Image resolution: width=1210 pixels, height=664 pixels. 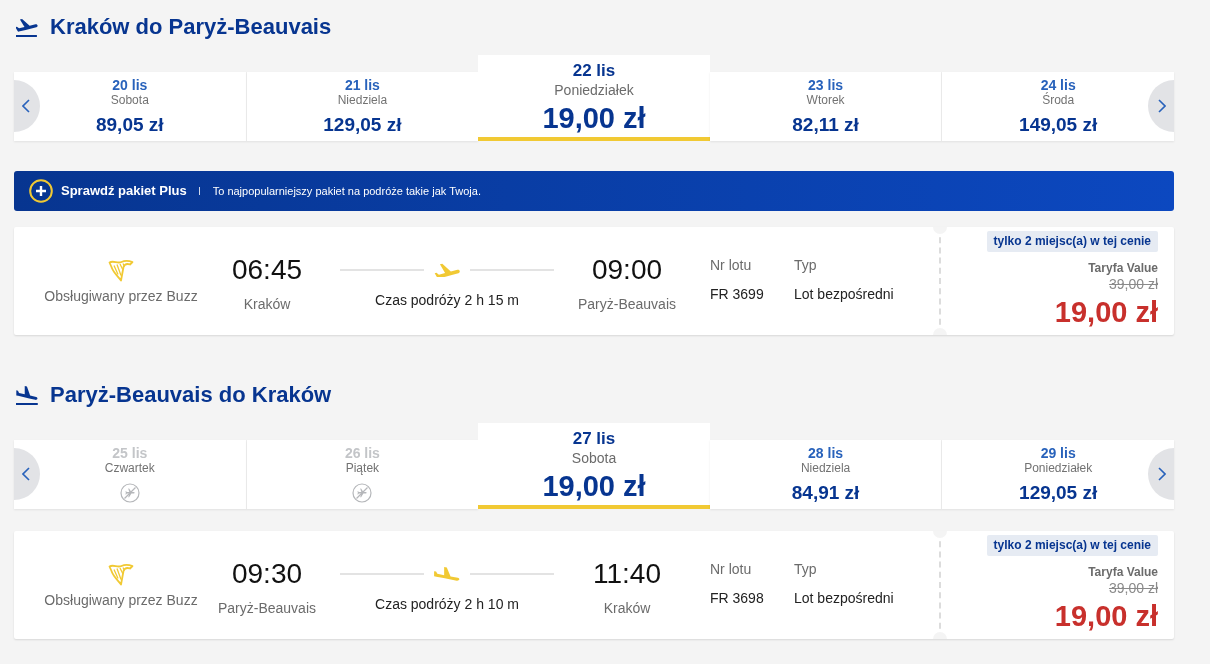 What do you see at coordinates (346, 191) in the screenshot?
I see `promo-text: To najpopularniejszy pakiet na podróże takie jak Twoja.` at bounding box center [346, 191].